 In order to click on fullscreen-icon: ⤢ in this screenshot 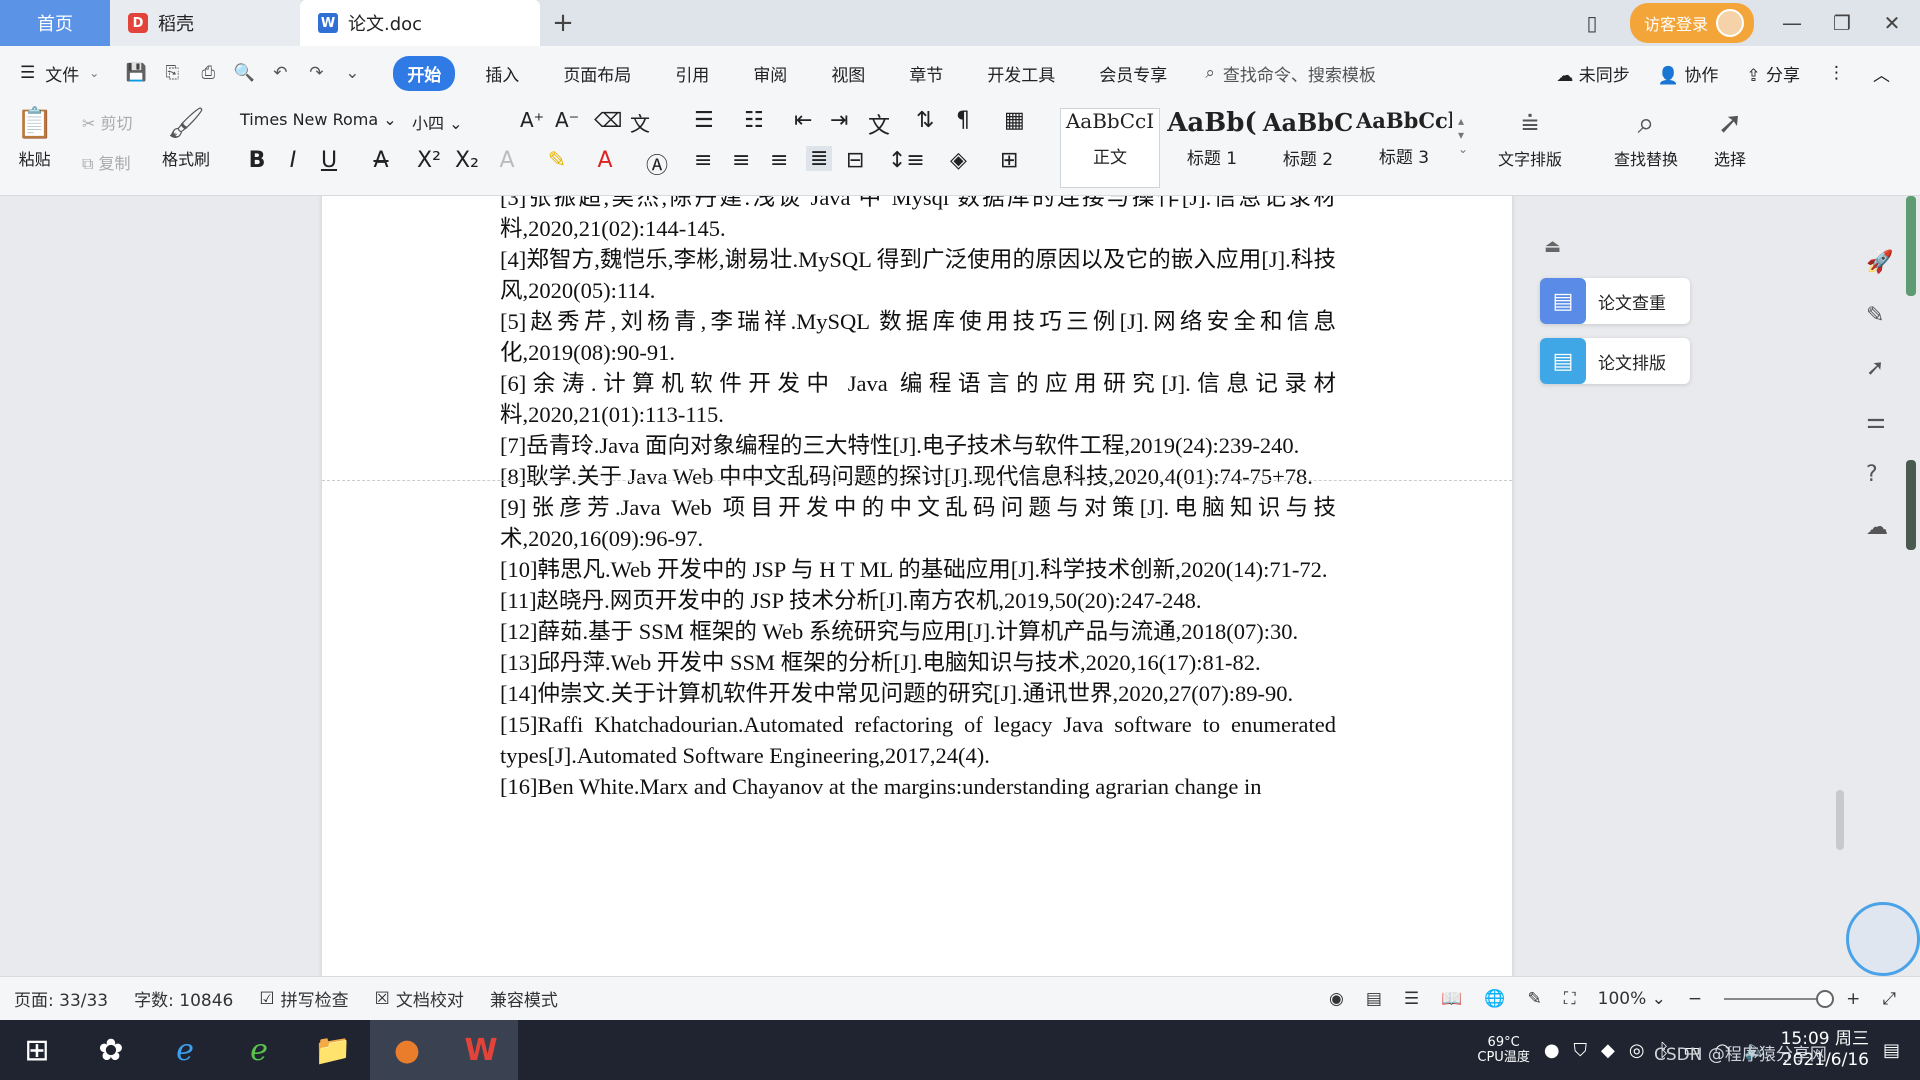, I will do `click(1889, 999)`.